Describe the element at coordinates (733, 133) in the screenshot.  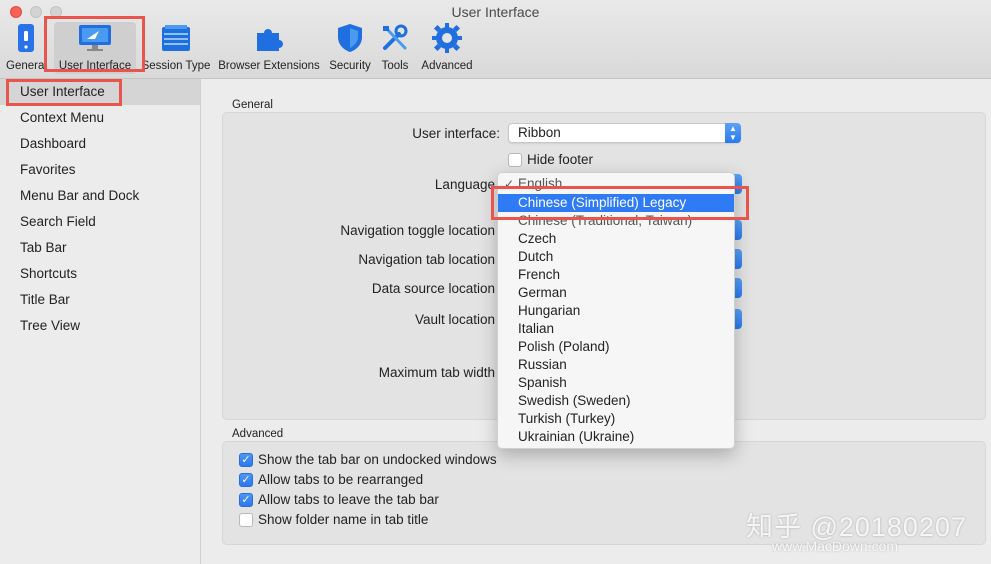
I see `popup-arrows-icon: ▲ ▼` at that location.